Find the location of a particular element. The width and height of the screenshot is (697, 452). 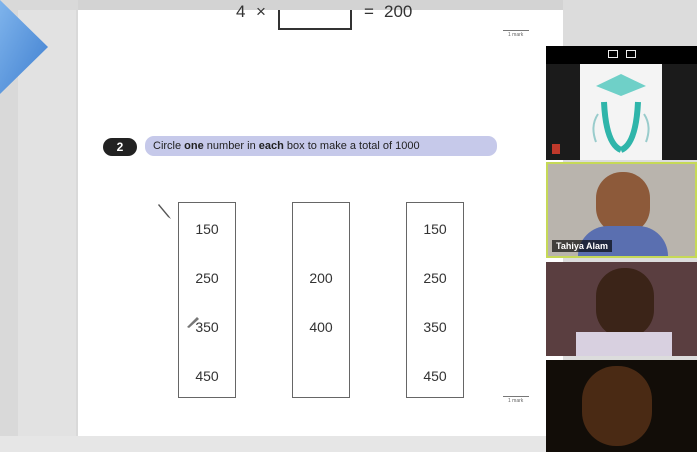

instruction-text-3: box to make a total of 1000 is located at coordinates (351, 146).